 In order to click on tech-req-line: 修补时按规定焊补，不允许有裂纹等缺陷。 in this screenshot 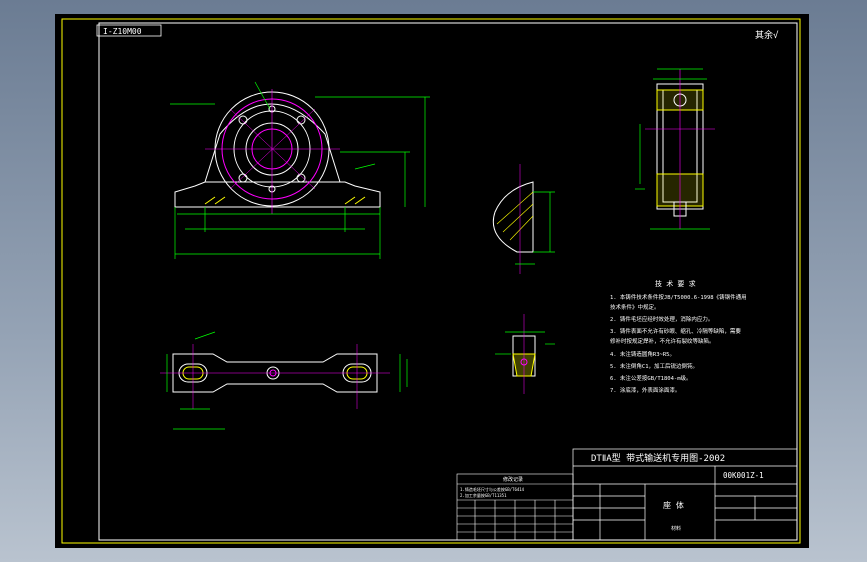, I will do `click(662, 341)`.